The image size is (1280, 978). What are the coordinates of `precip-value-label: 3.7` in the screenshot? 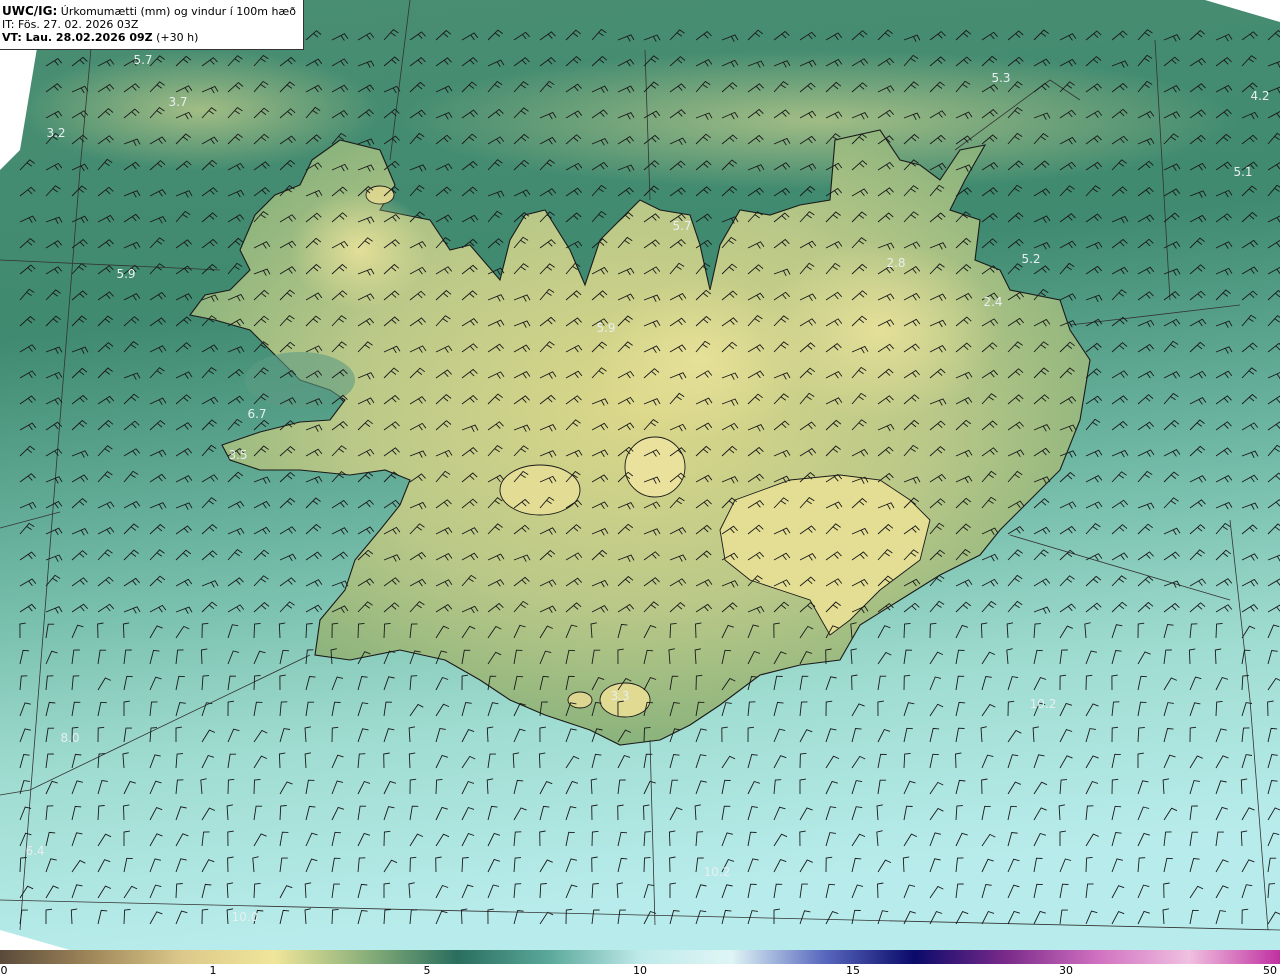 It's located at (177, 102).